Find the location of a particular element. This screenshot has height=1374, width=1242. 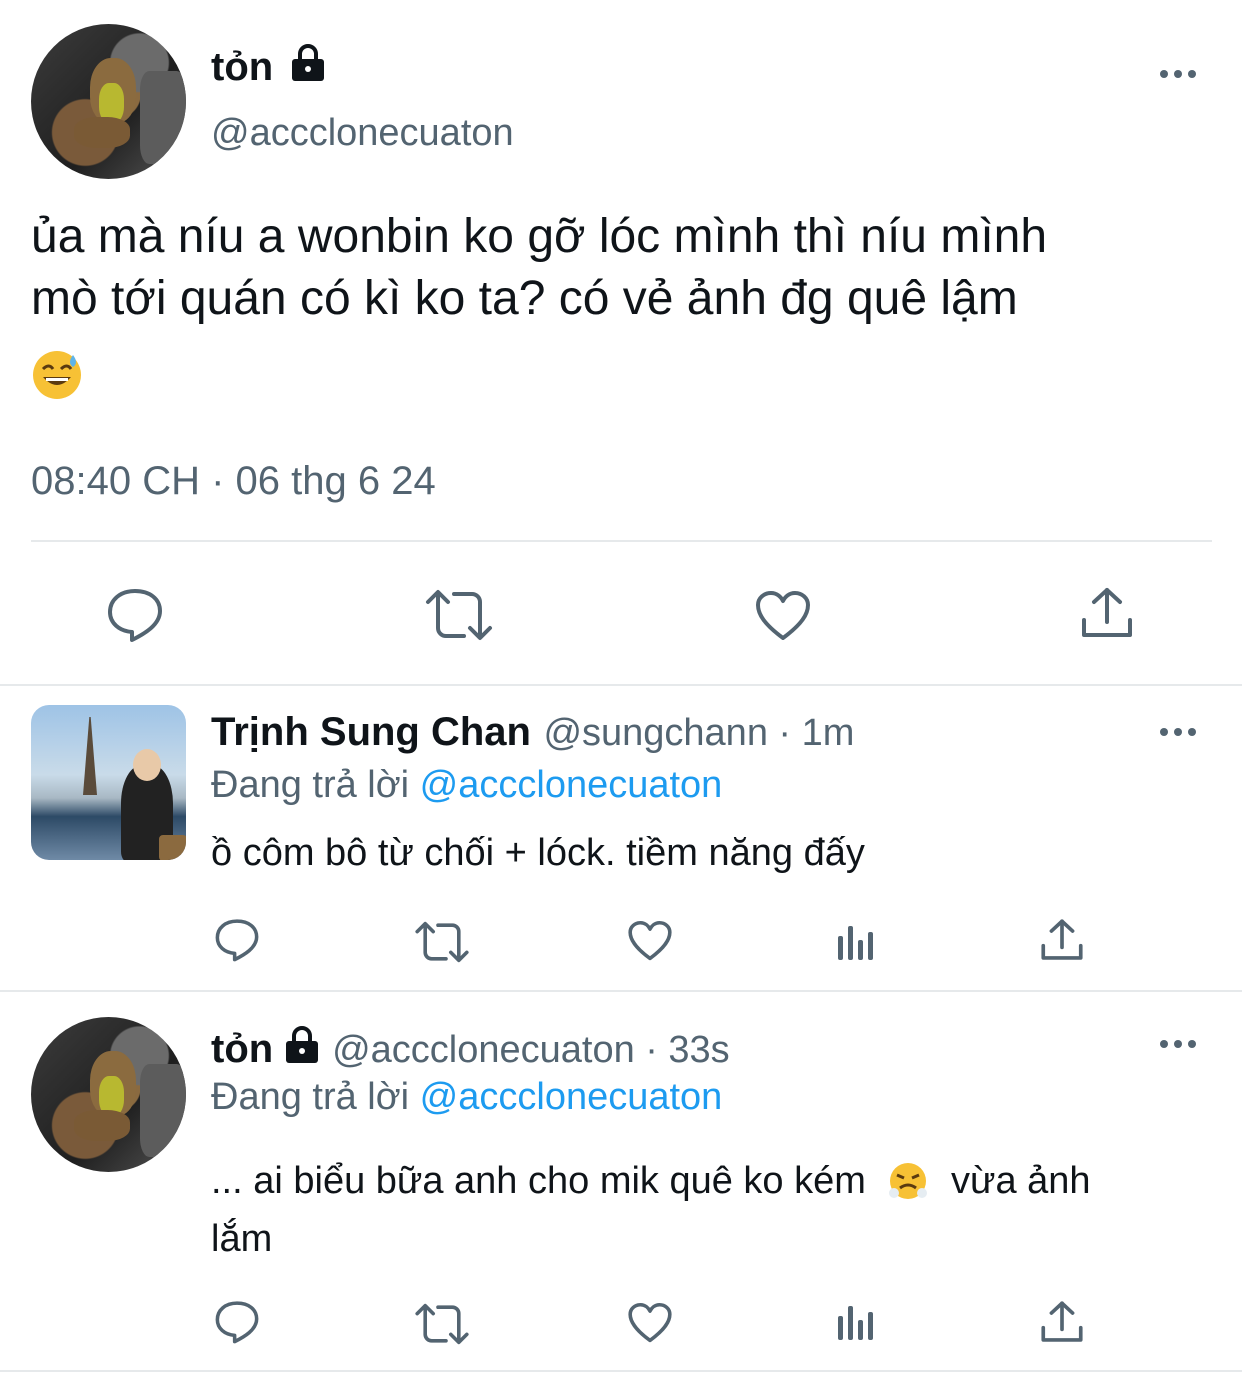

reply-time: · 1m is located at coordinates (816, 733).